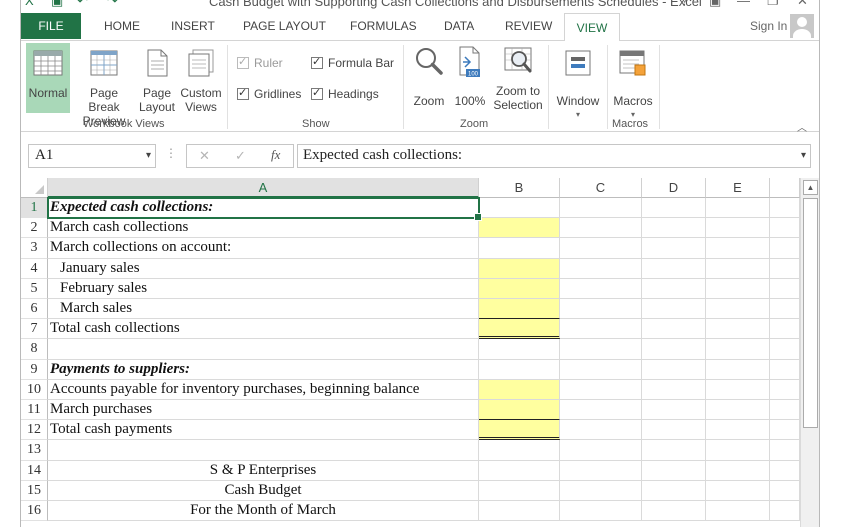 This screenshot has width=850, height=527. I want to click on cell-a: Total cash collections, so click(263, 329).